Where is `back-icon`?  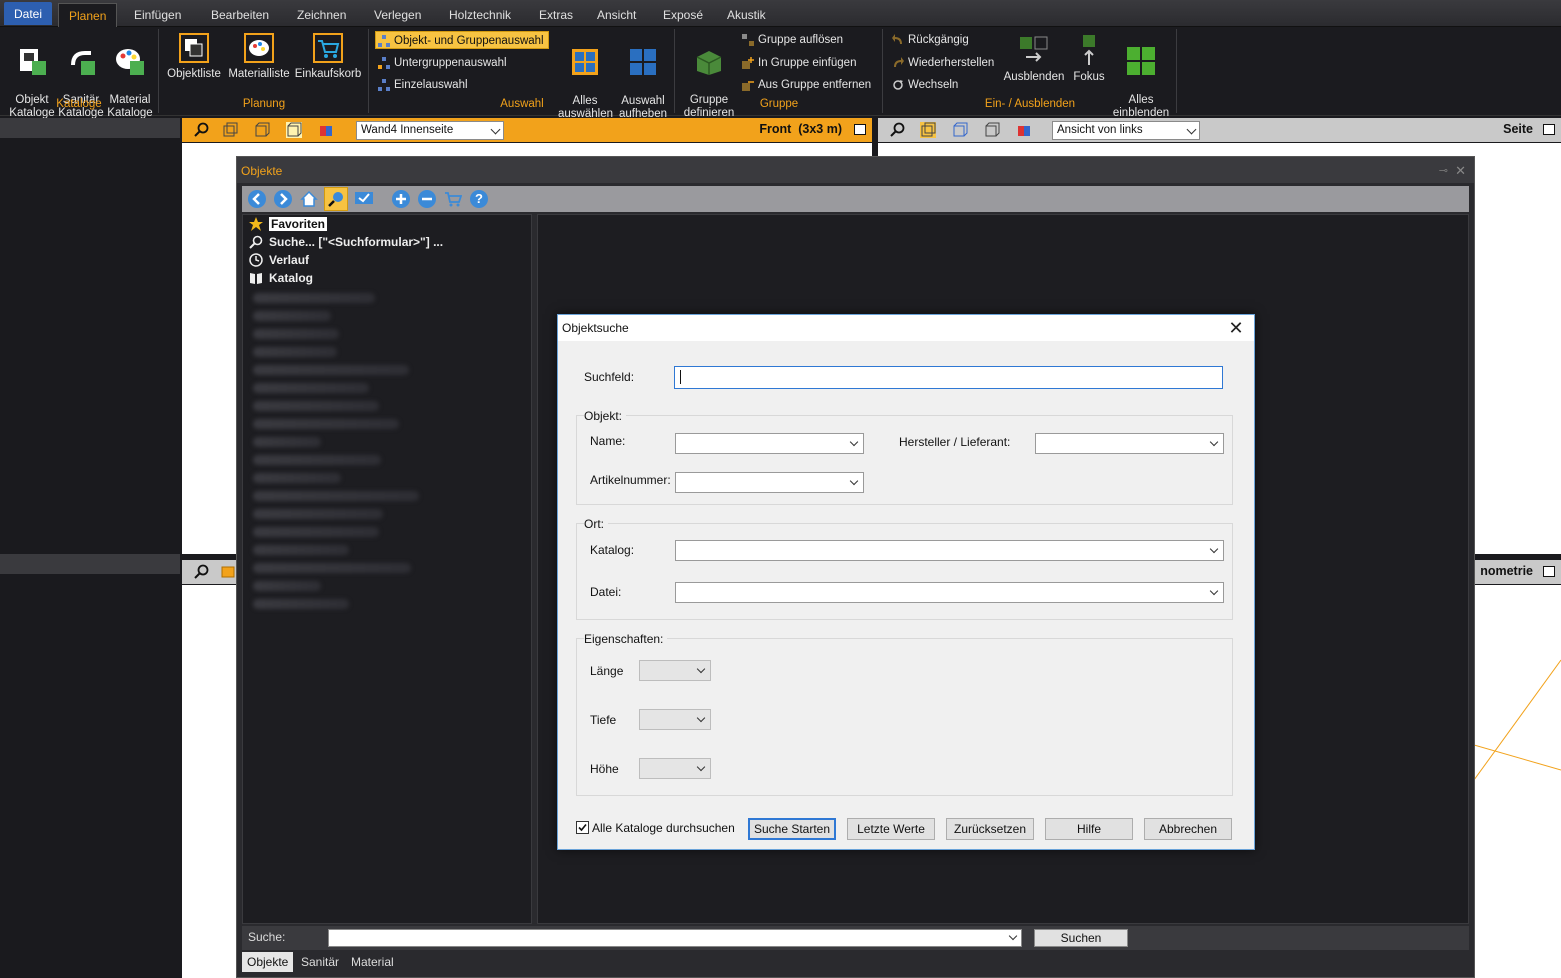
back-icon is located at coordinates (257, 199).